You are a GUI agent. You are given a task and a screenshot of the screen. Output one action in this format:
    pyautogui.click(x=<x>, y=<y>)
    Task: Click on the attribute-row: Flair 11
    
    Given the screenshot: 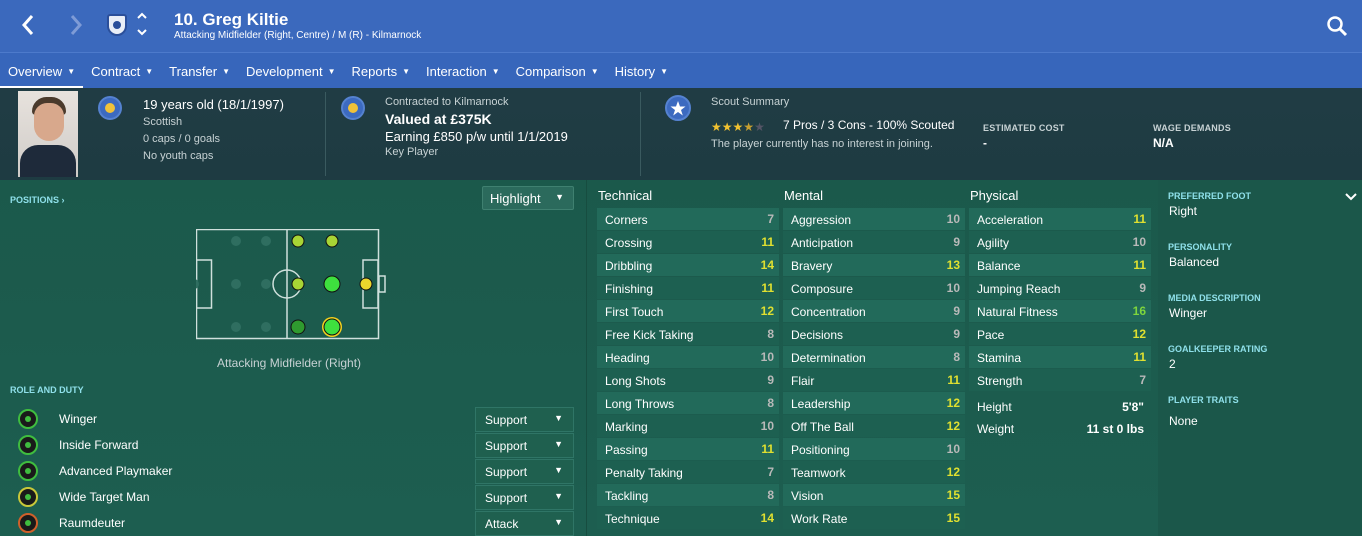 What is the action you would take?
    pyautogui.click(x=874, y=380)
    